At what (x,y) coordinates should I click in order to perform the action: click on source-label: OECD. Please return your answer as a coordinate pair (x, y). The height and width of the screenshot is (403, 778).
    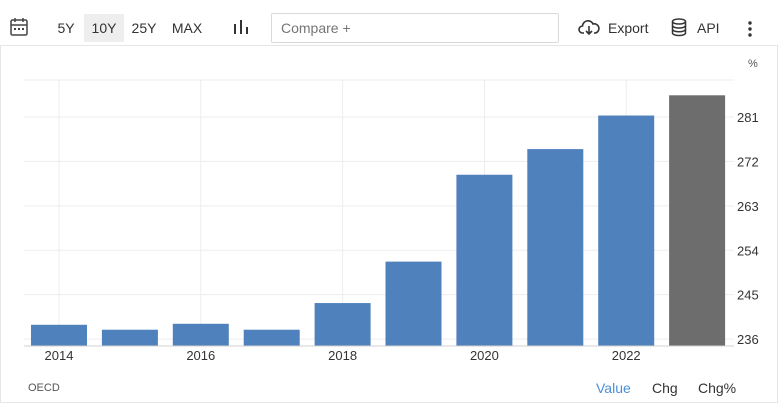
    Looking at the image, I should click on (44, 388).